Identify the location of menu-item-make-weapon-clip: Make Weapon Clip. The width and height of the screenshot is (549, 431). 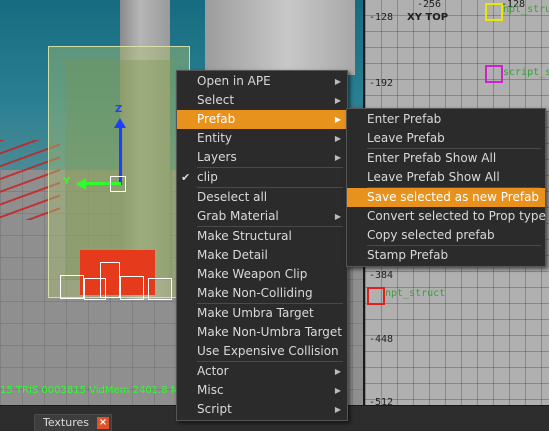
(262, 274).